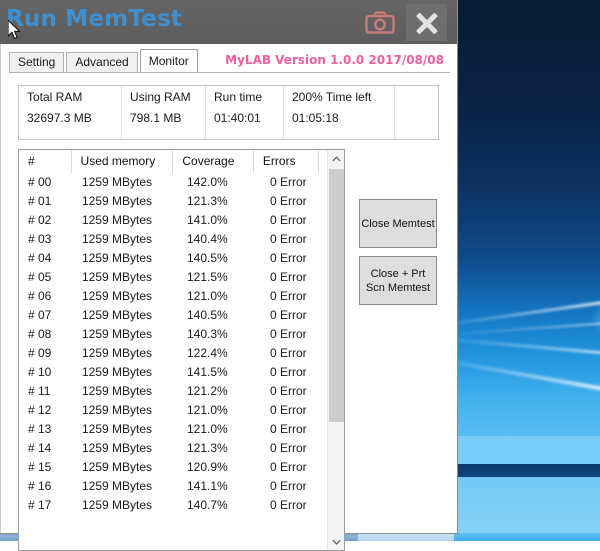 The height and width of the screenshot is (551, 600). What do you see at coordinates (207, 448) in the screenshot?
I see `table-cell: 121.3%` at bounding box center [207, 448].